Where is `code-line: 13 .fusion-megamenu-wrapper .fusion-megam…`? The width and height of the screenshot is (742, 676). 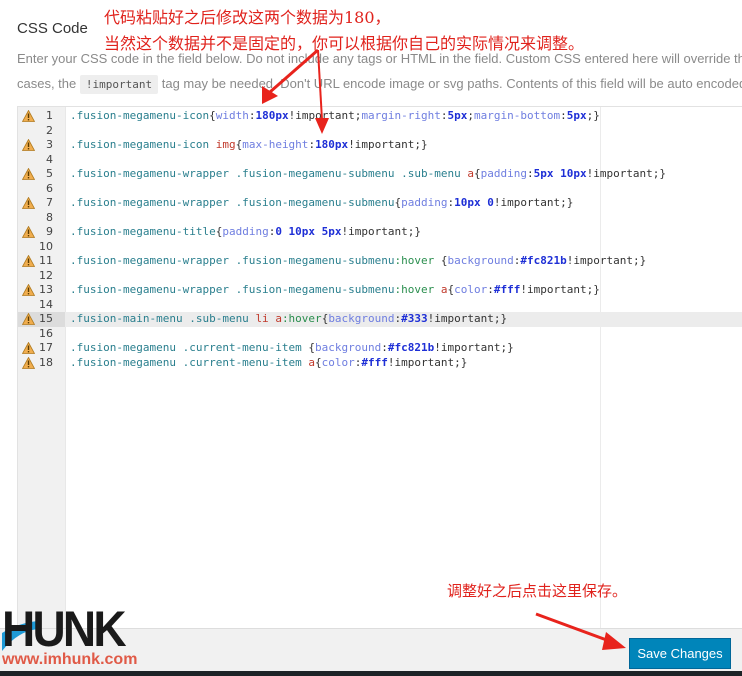
code-line: 13 .fusion-megamenu-wrapper .fusion-megam… is located at coordinates (380, 290).